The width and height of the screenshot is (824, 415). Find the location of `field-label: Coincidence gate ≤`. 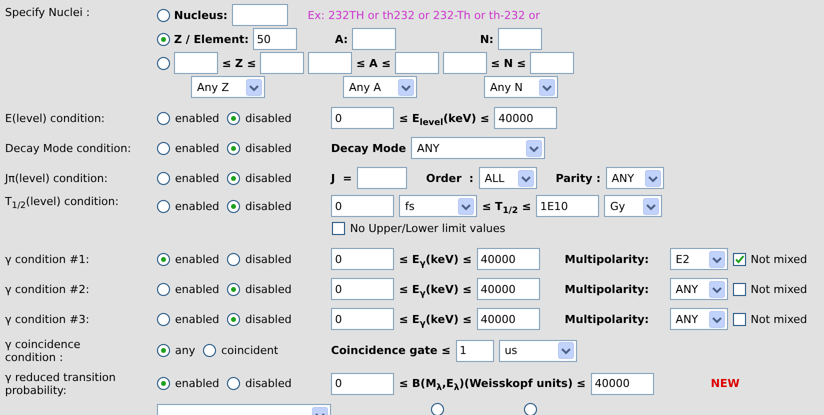

field-label: Coincidence gate ≤ is located at coordinates (391, 350).